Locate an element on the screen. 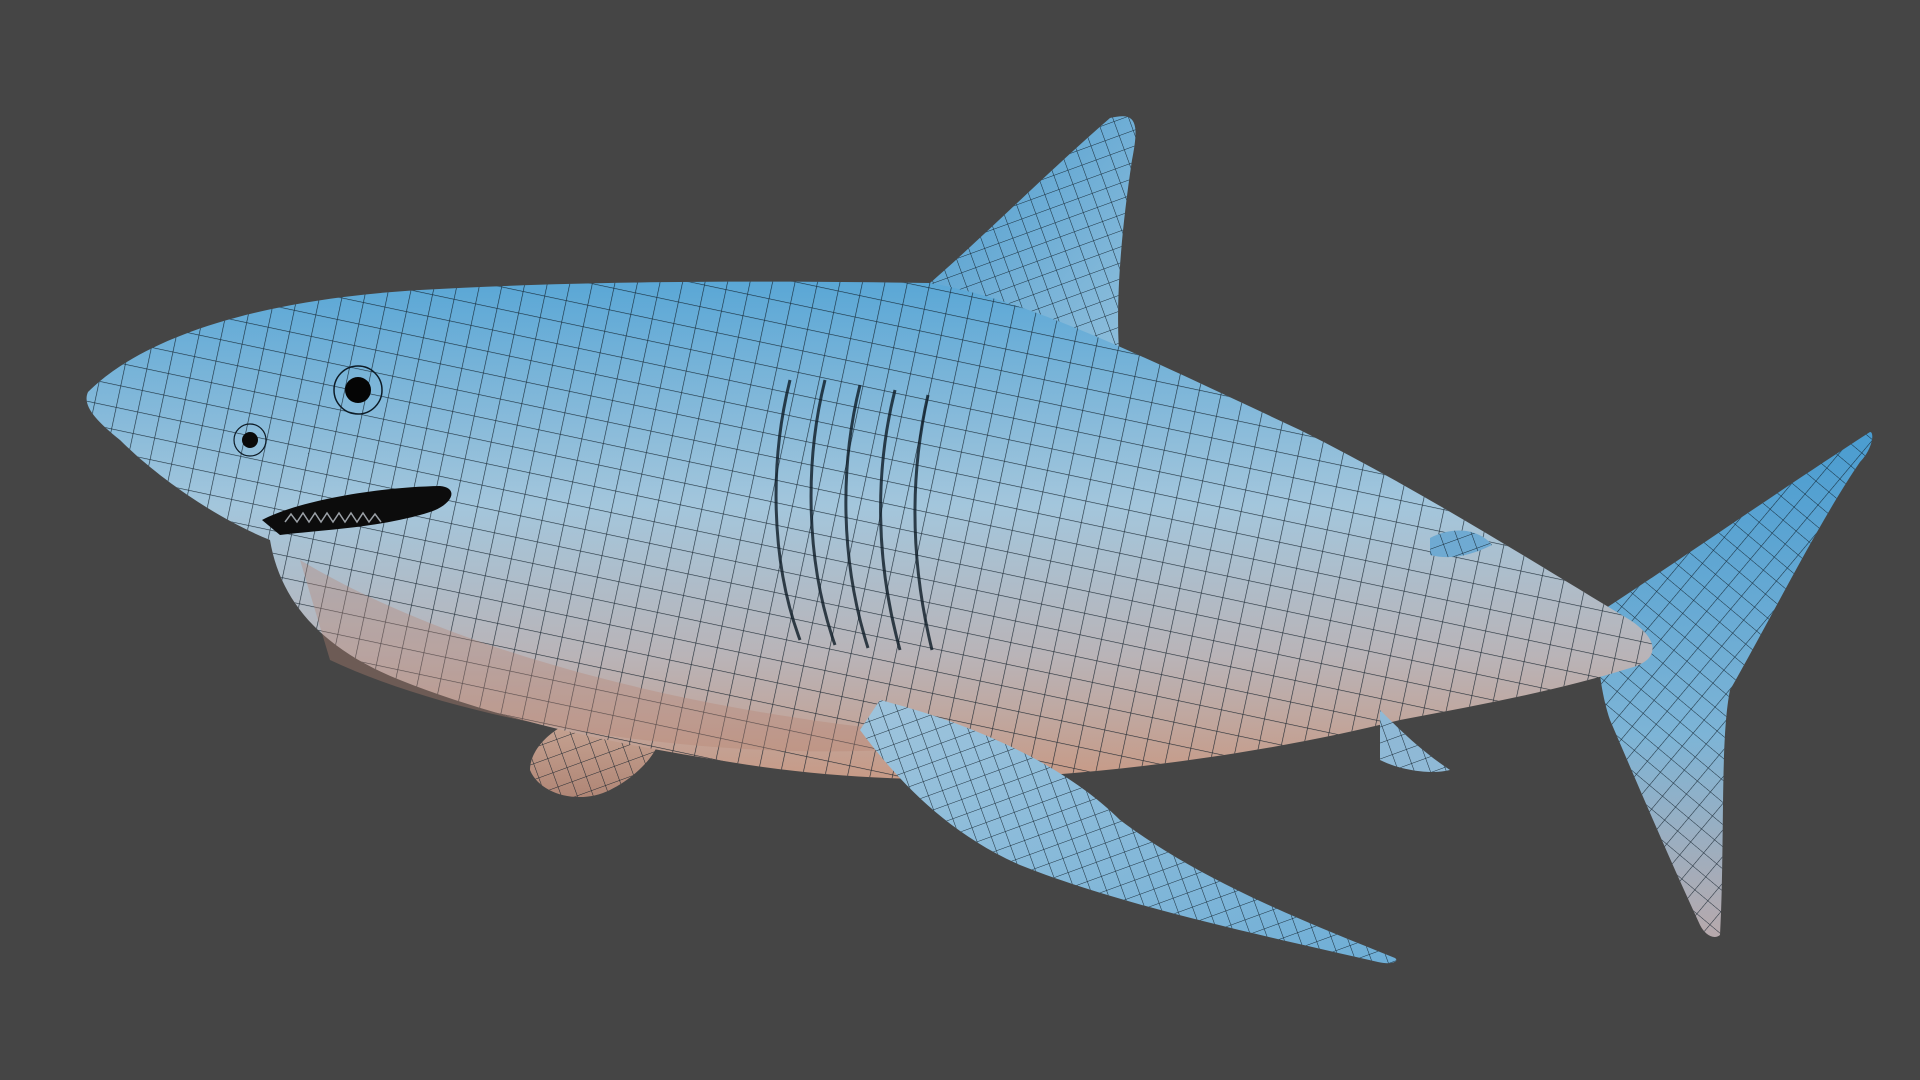 Image resolution: width=1920 pixels, height=1080 pixels. tail-fin is located at coordinates (1735, 684).